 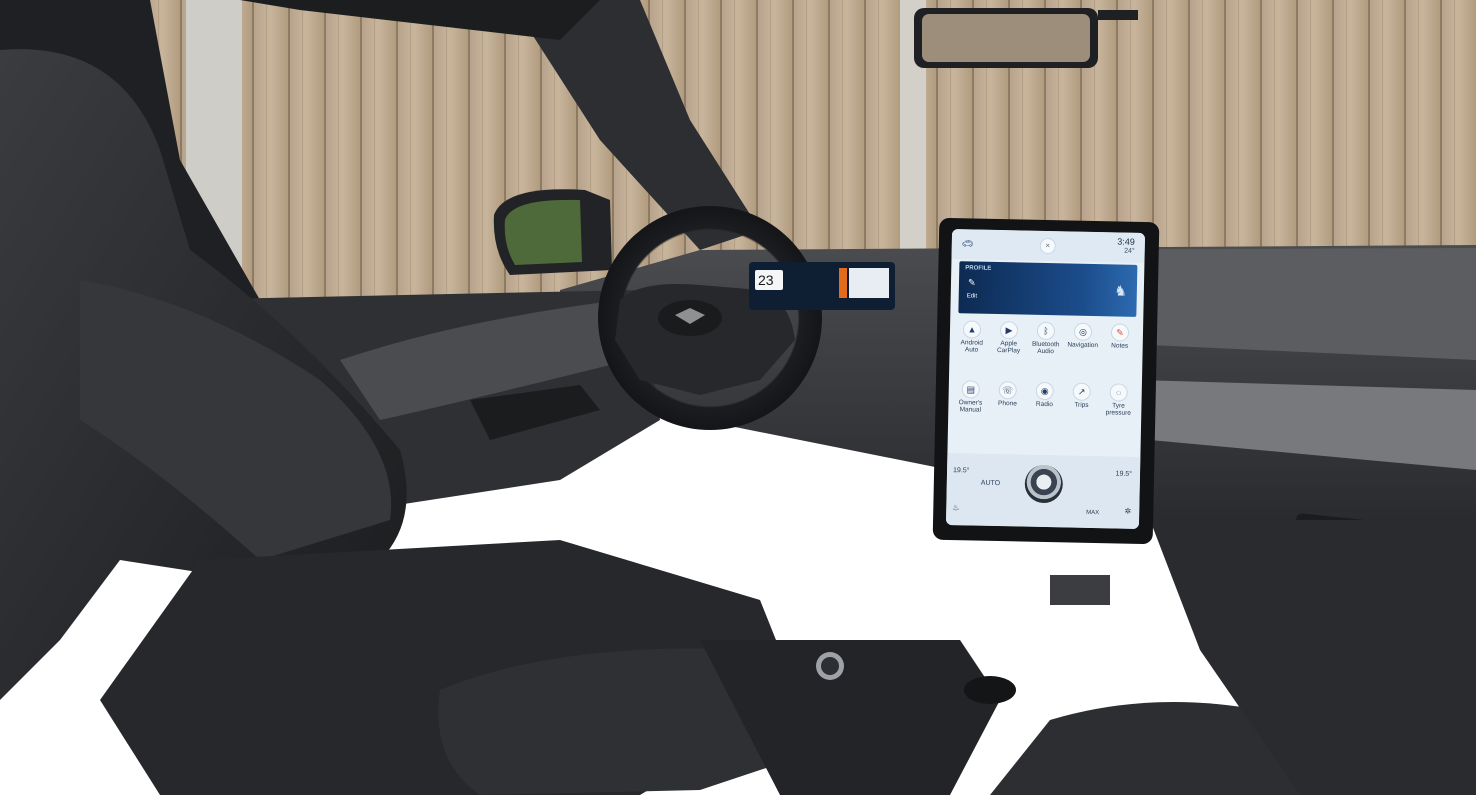 What do you see at coordinates (1118, 15) in the screenshot?
I see `mirror-stem` at bounding box center [1118, 15].